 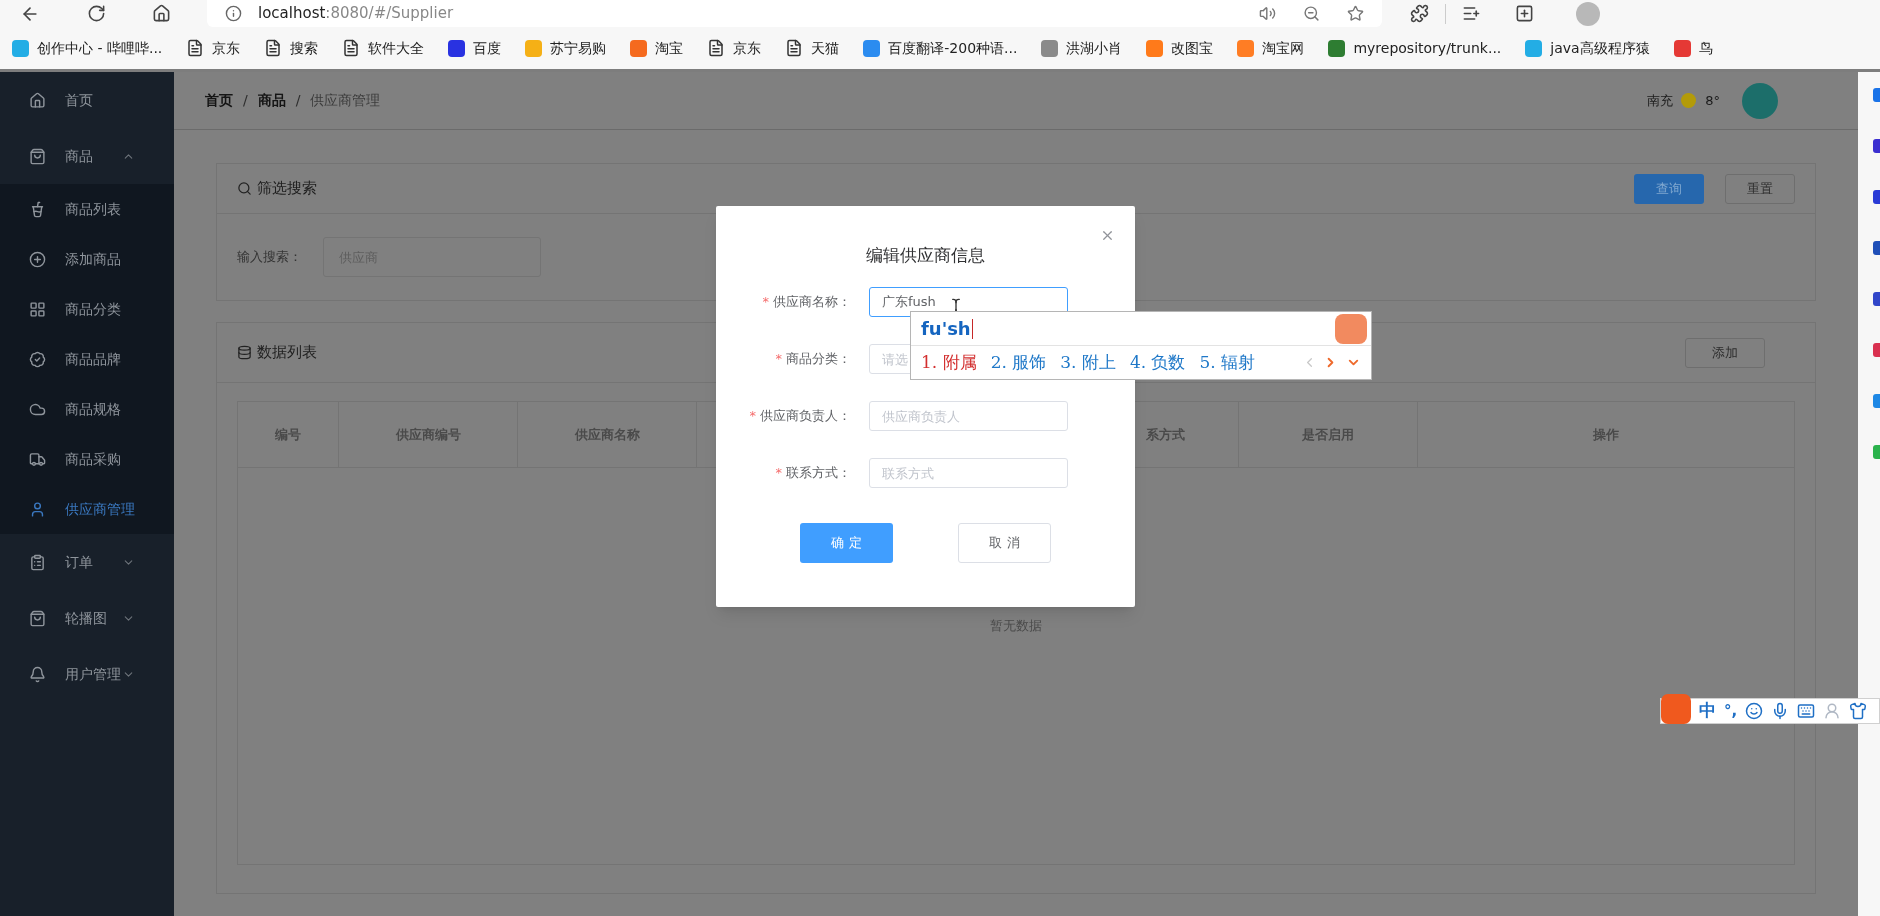 I want to click on sidebar-item: 商品列表, so click(x=87, y=209).